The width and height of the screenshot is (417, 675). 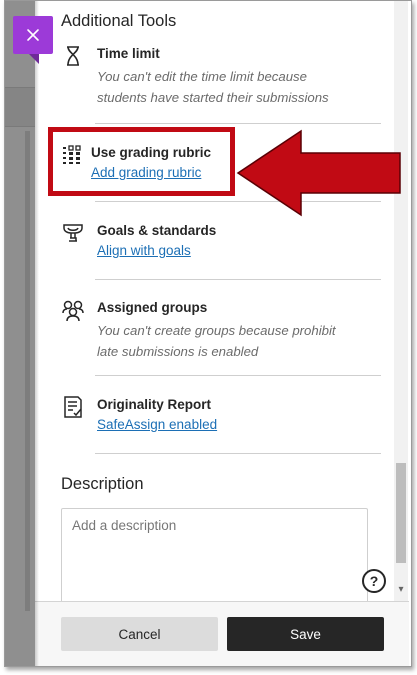 What do you see at coordinates (401, 590) in the screenshot?
I see `scroll-down-icon: ▾` at bounding box center [401, 590].